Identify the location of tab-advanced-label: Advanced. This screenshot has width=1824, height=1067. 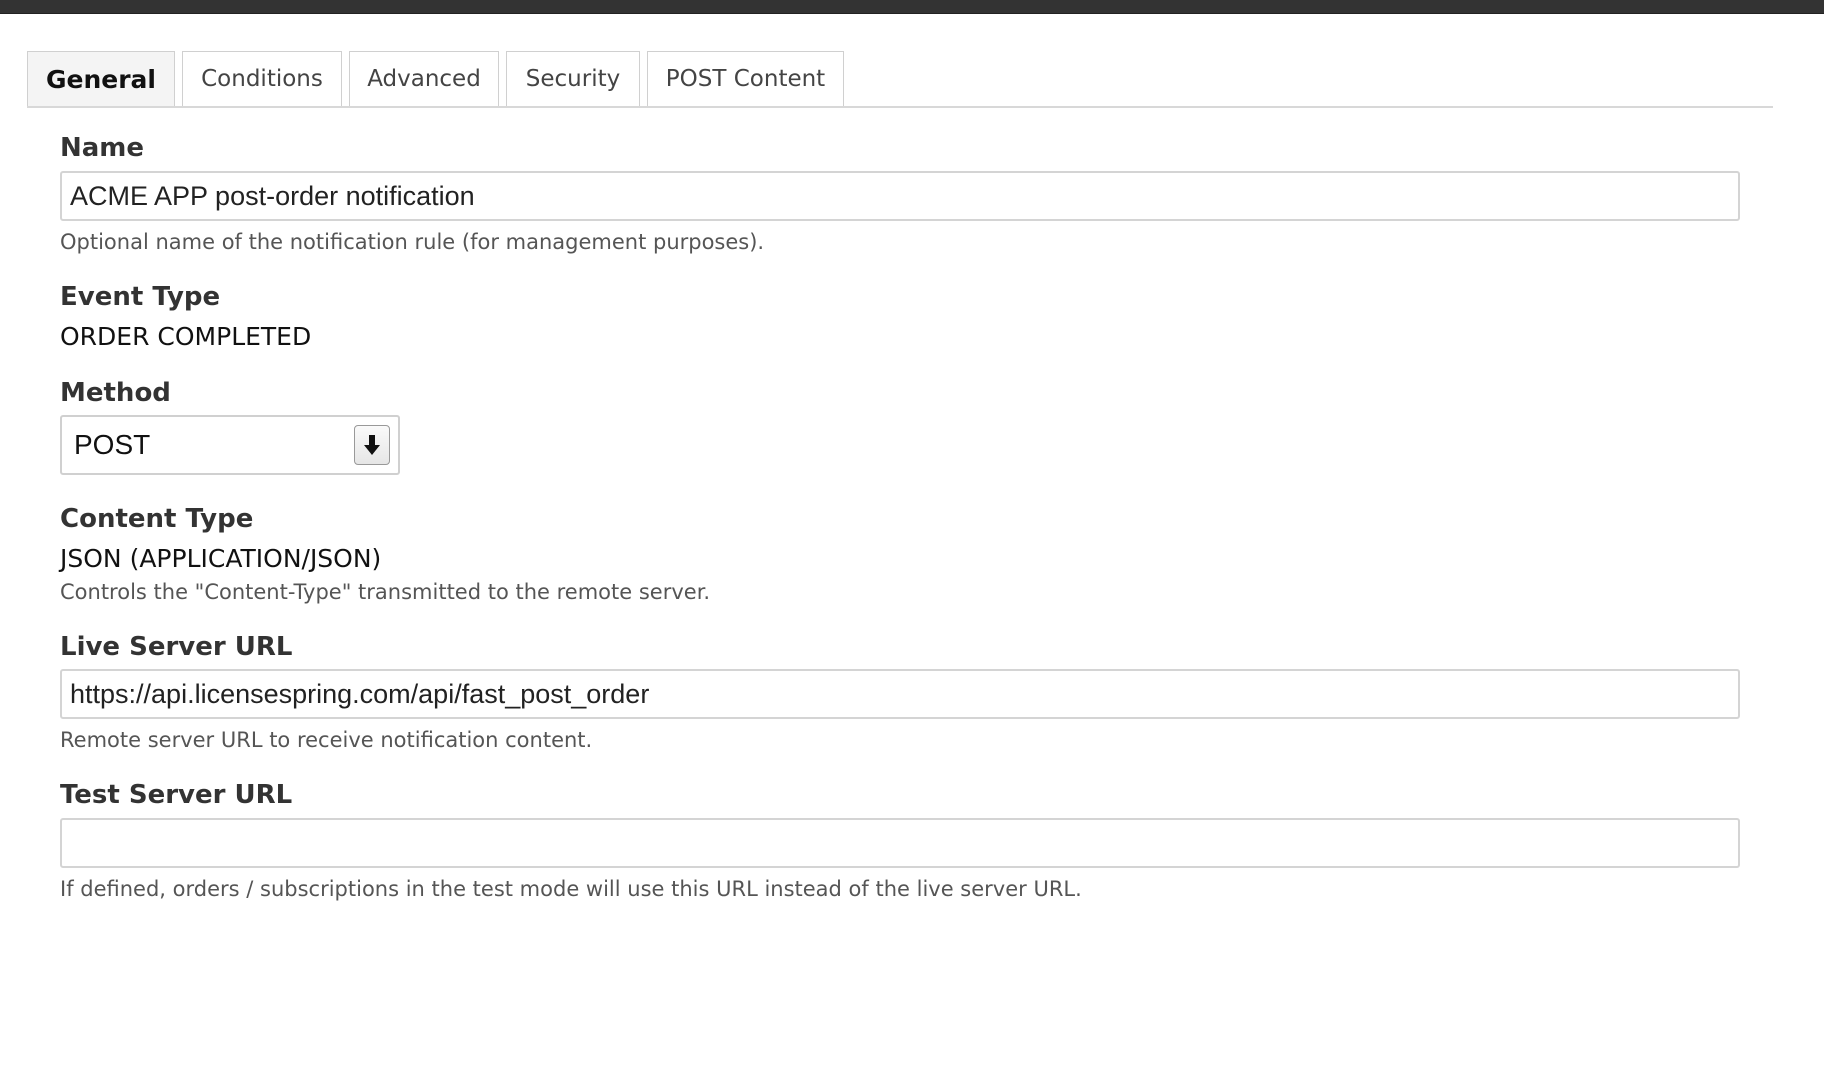
(424, 79).